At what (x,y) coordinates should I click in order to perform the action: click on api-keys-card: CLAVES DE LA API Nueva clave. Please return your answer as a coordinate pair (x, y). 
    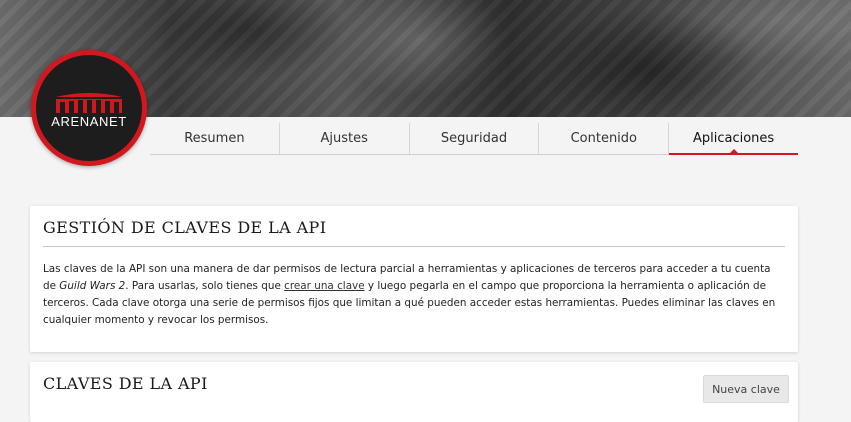
    Looking at the image, I should click on (414, 392).